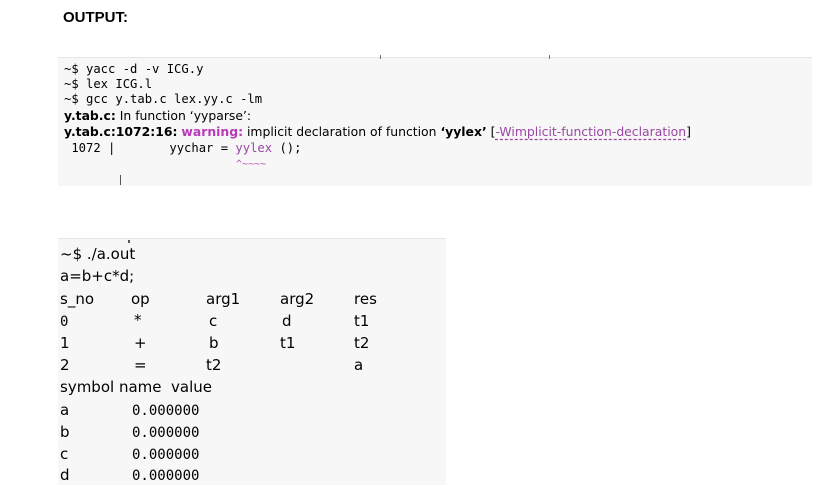 Image resolution: width=813 pixels, height=487 pixels. Describe the element at coordinates (212, 131) in the screenshot. I see `warning-label: warning:` at that location.